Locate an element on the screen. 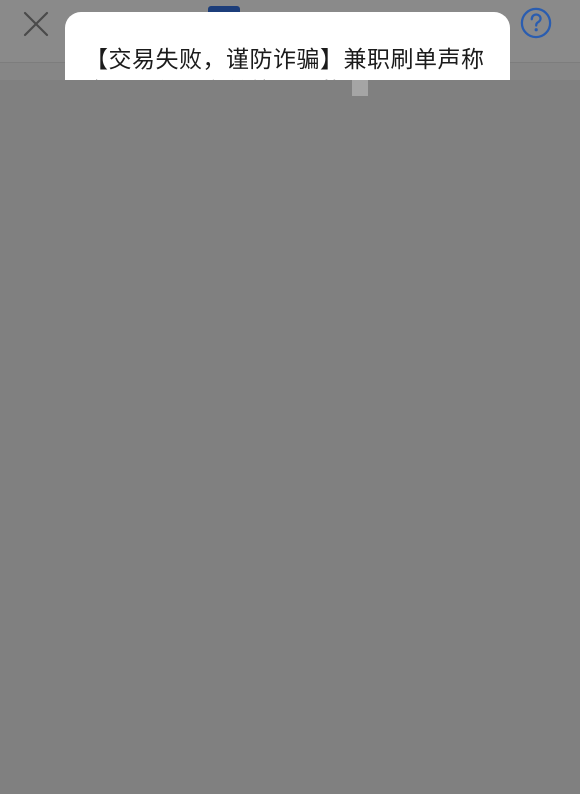  close-icon is located at coordinates (36, 24).